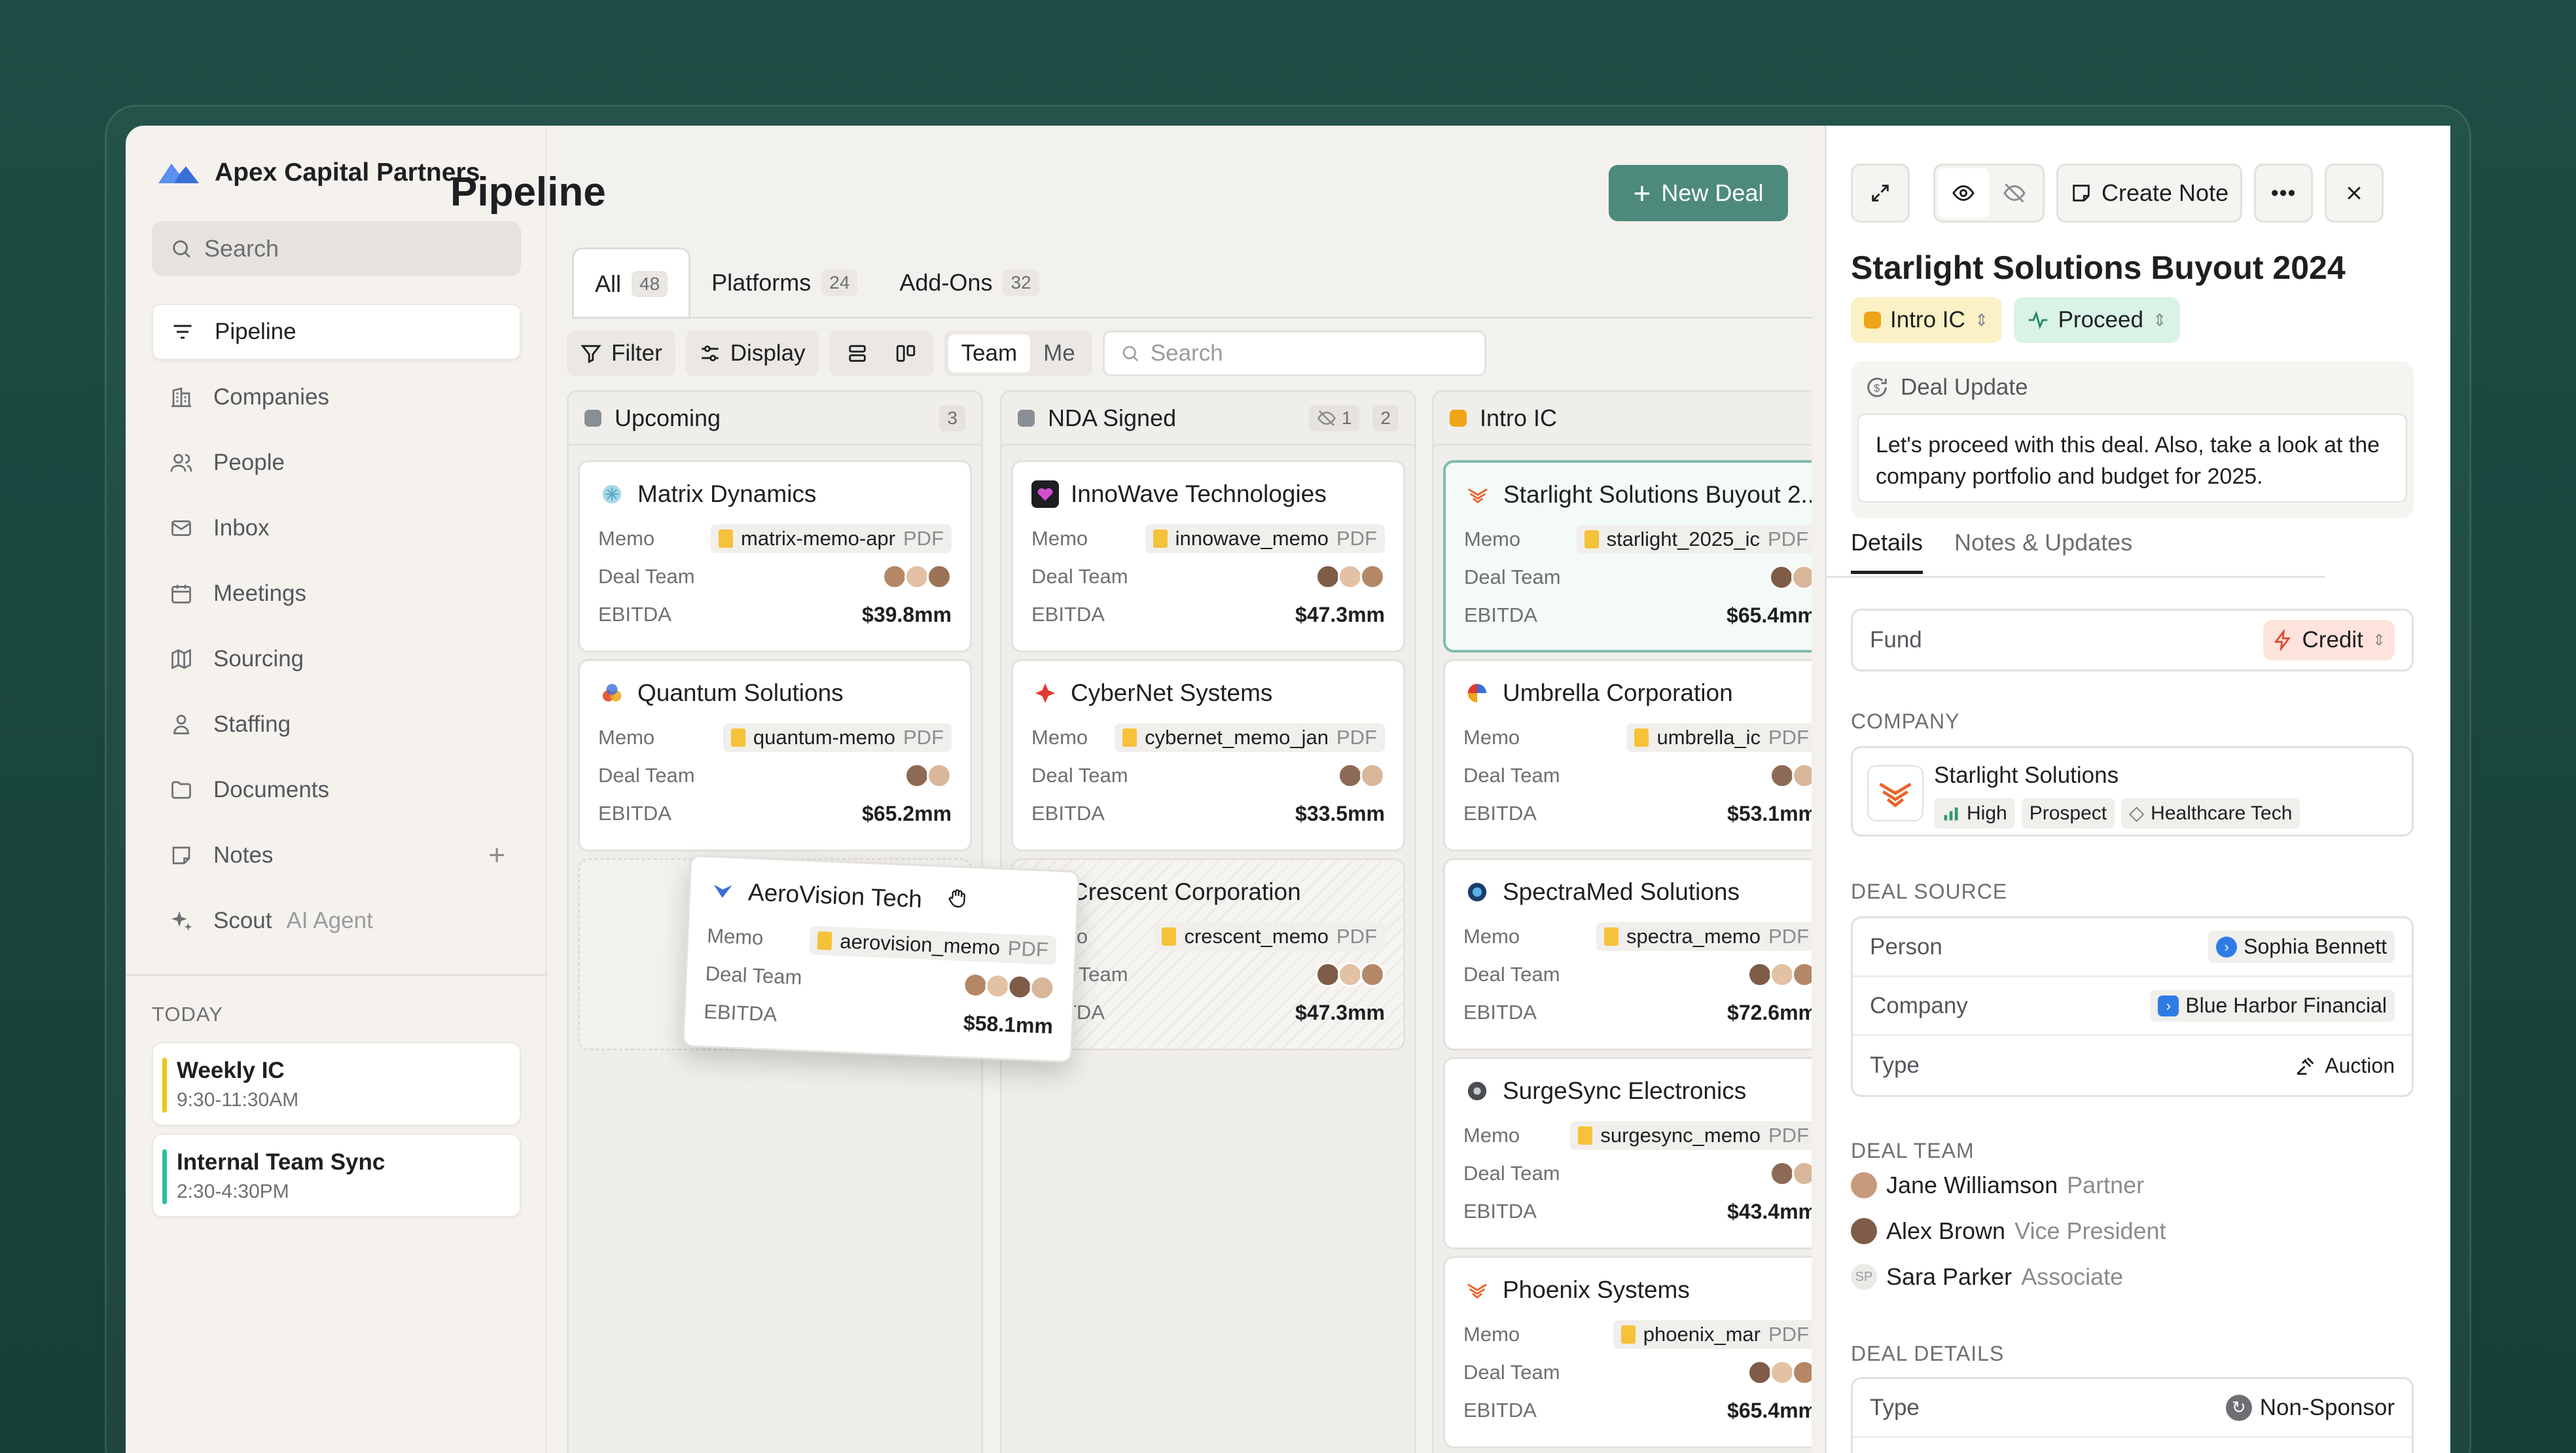 This screenshot has width=2576, height=1453. What do you see at coordinates (336, 463) in the screenshot?
I see `sidebar-item-people: People` at bounding box center [336, 463].